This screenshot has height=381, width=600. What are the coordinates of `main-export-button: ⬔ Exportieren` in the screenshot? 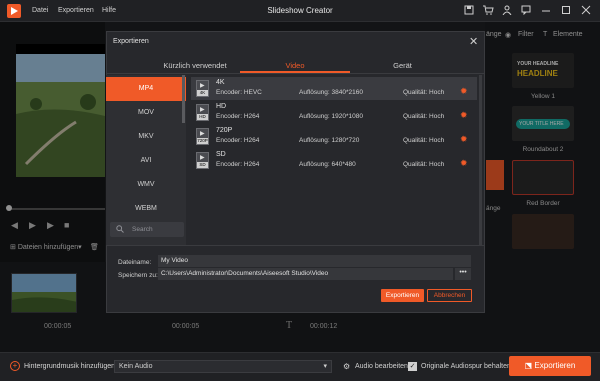 It's located at (550, 366).